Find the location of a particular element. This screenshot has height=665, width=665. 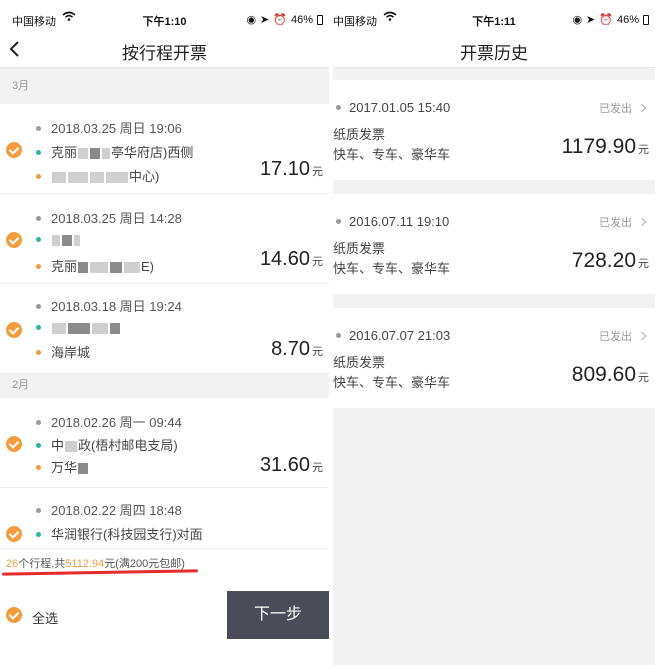

trip-price: 17.10 is located at coordinates (284, 169).